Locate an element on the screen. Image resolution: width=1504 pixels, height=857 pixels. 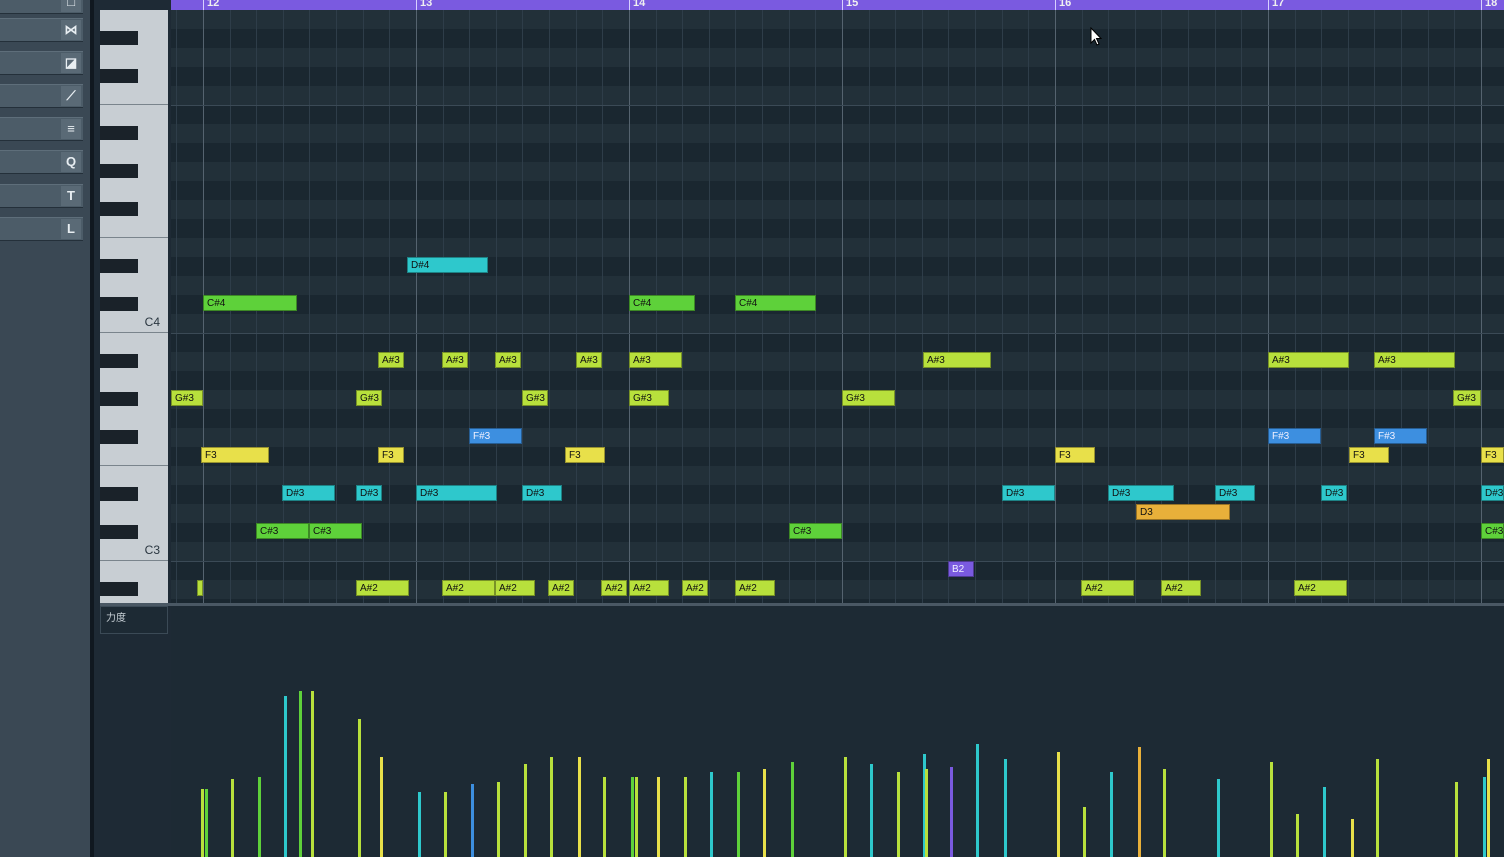
midi-note: B2 is located at coordinates (961, 569).